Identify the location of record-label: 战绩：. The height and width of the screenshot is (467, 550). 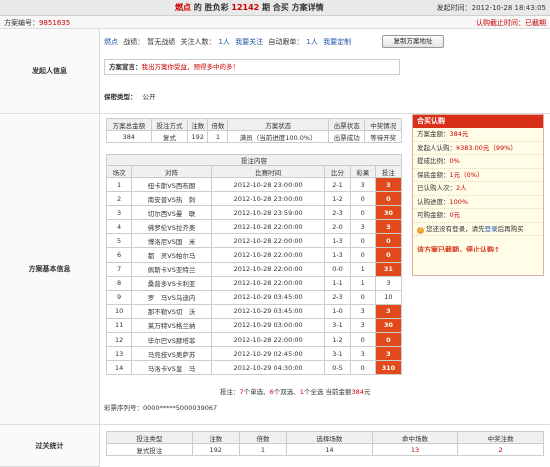
(134, 42).